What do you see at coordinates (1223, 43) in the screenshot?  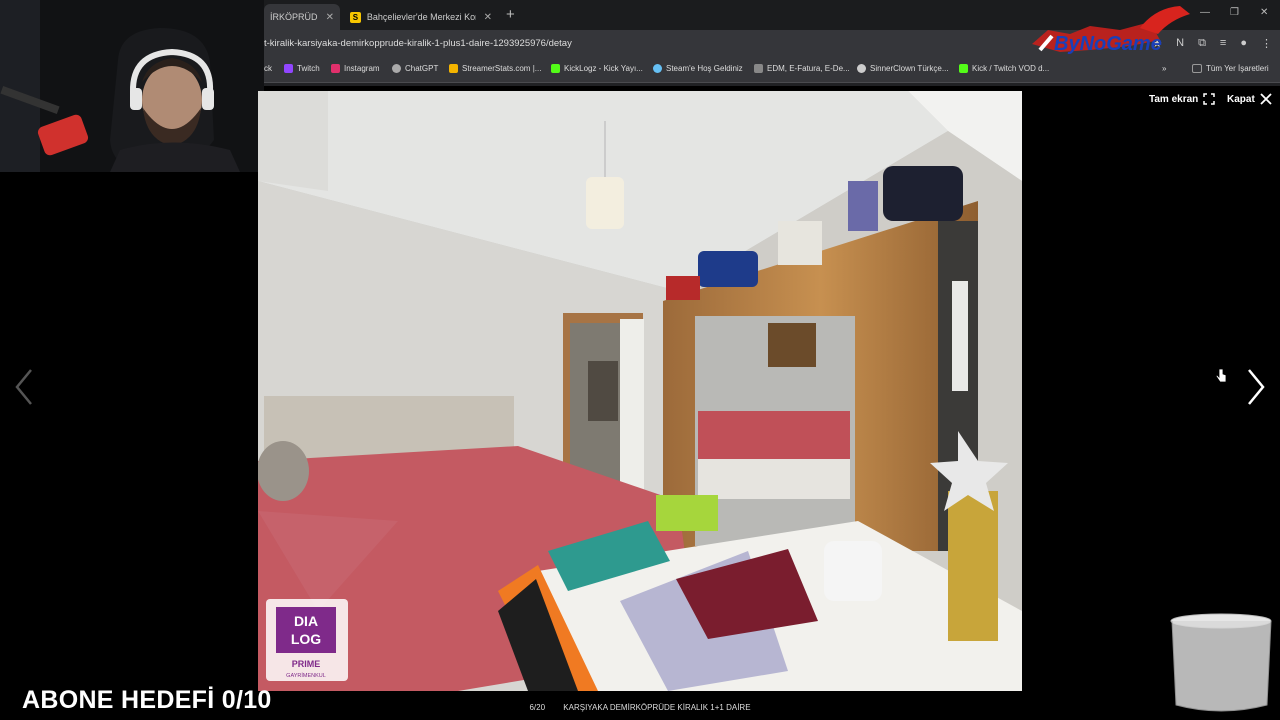 I see `media-control-icon: ≡` at bounding box center [1223, 43].